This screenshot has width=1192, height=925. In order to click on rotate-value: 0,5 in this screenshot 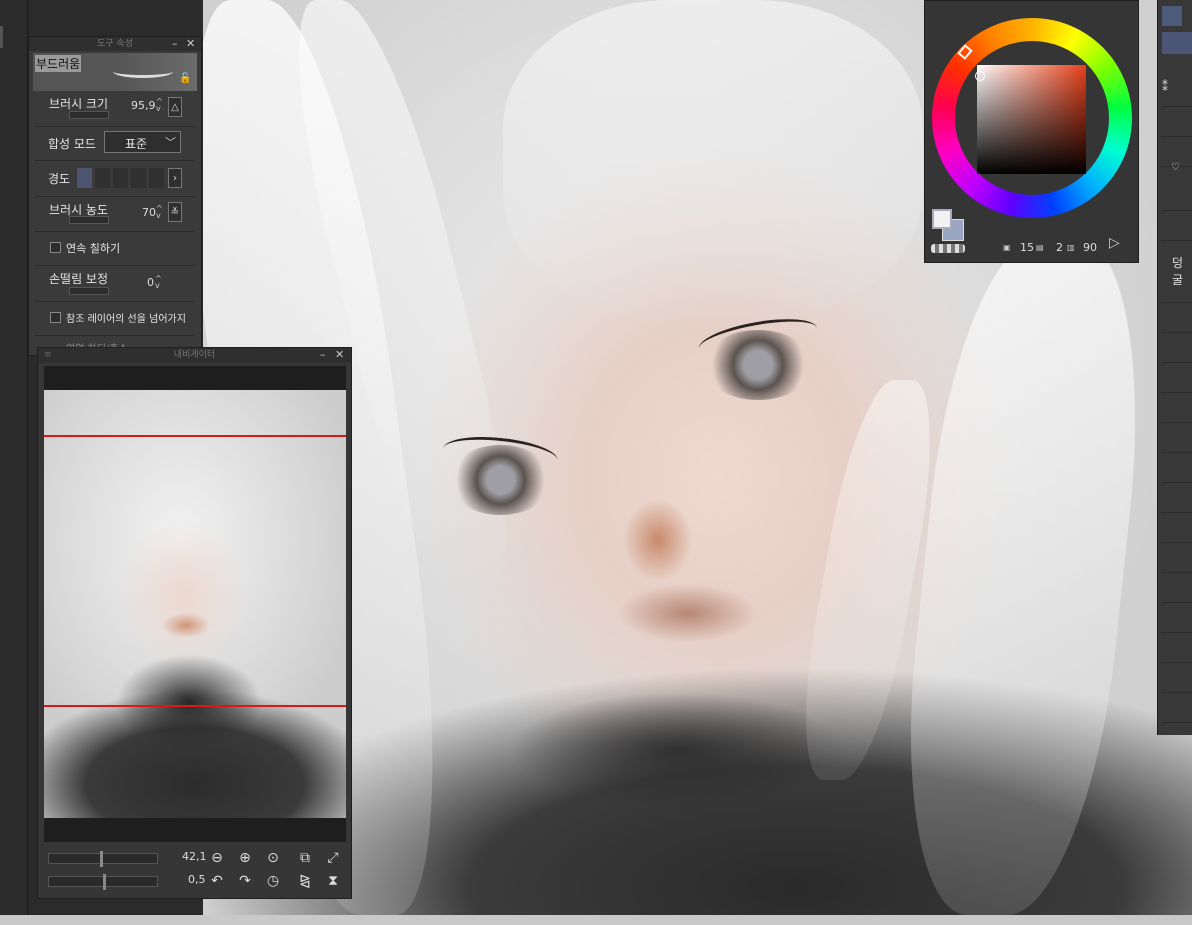, I will do `click(197, 879)`.